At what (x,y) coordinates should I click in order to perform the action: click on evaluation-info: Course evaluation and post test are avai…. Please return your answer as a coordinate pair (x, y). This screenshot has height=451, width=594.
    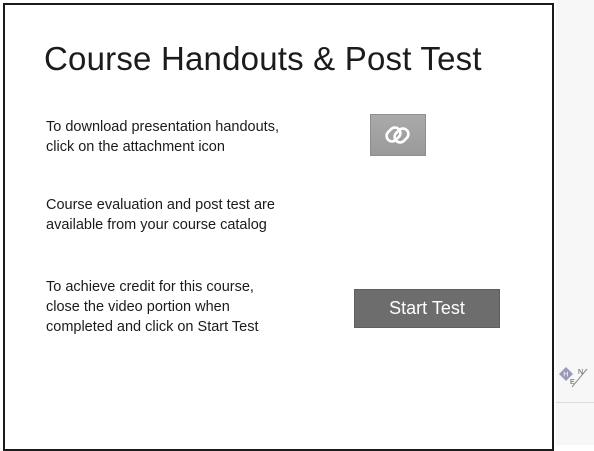
    Looking at the image, I should click on (160, 215).